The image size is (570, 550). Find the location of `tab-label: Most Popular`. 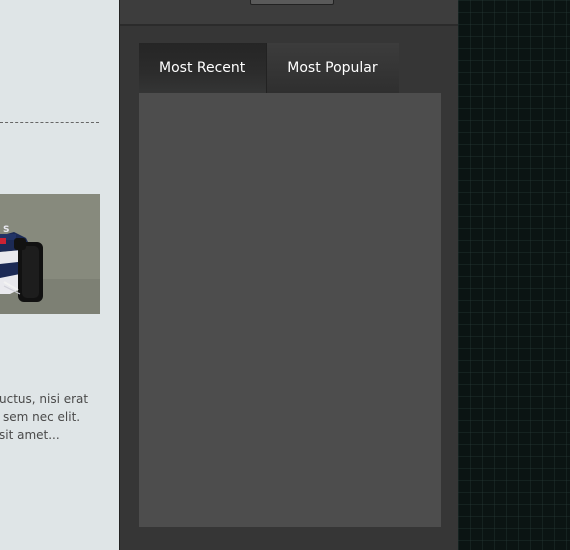

tab-label: Most Popular is located at coordinates (332, 68).